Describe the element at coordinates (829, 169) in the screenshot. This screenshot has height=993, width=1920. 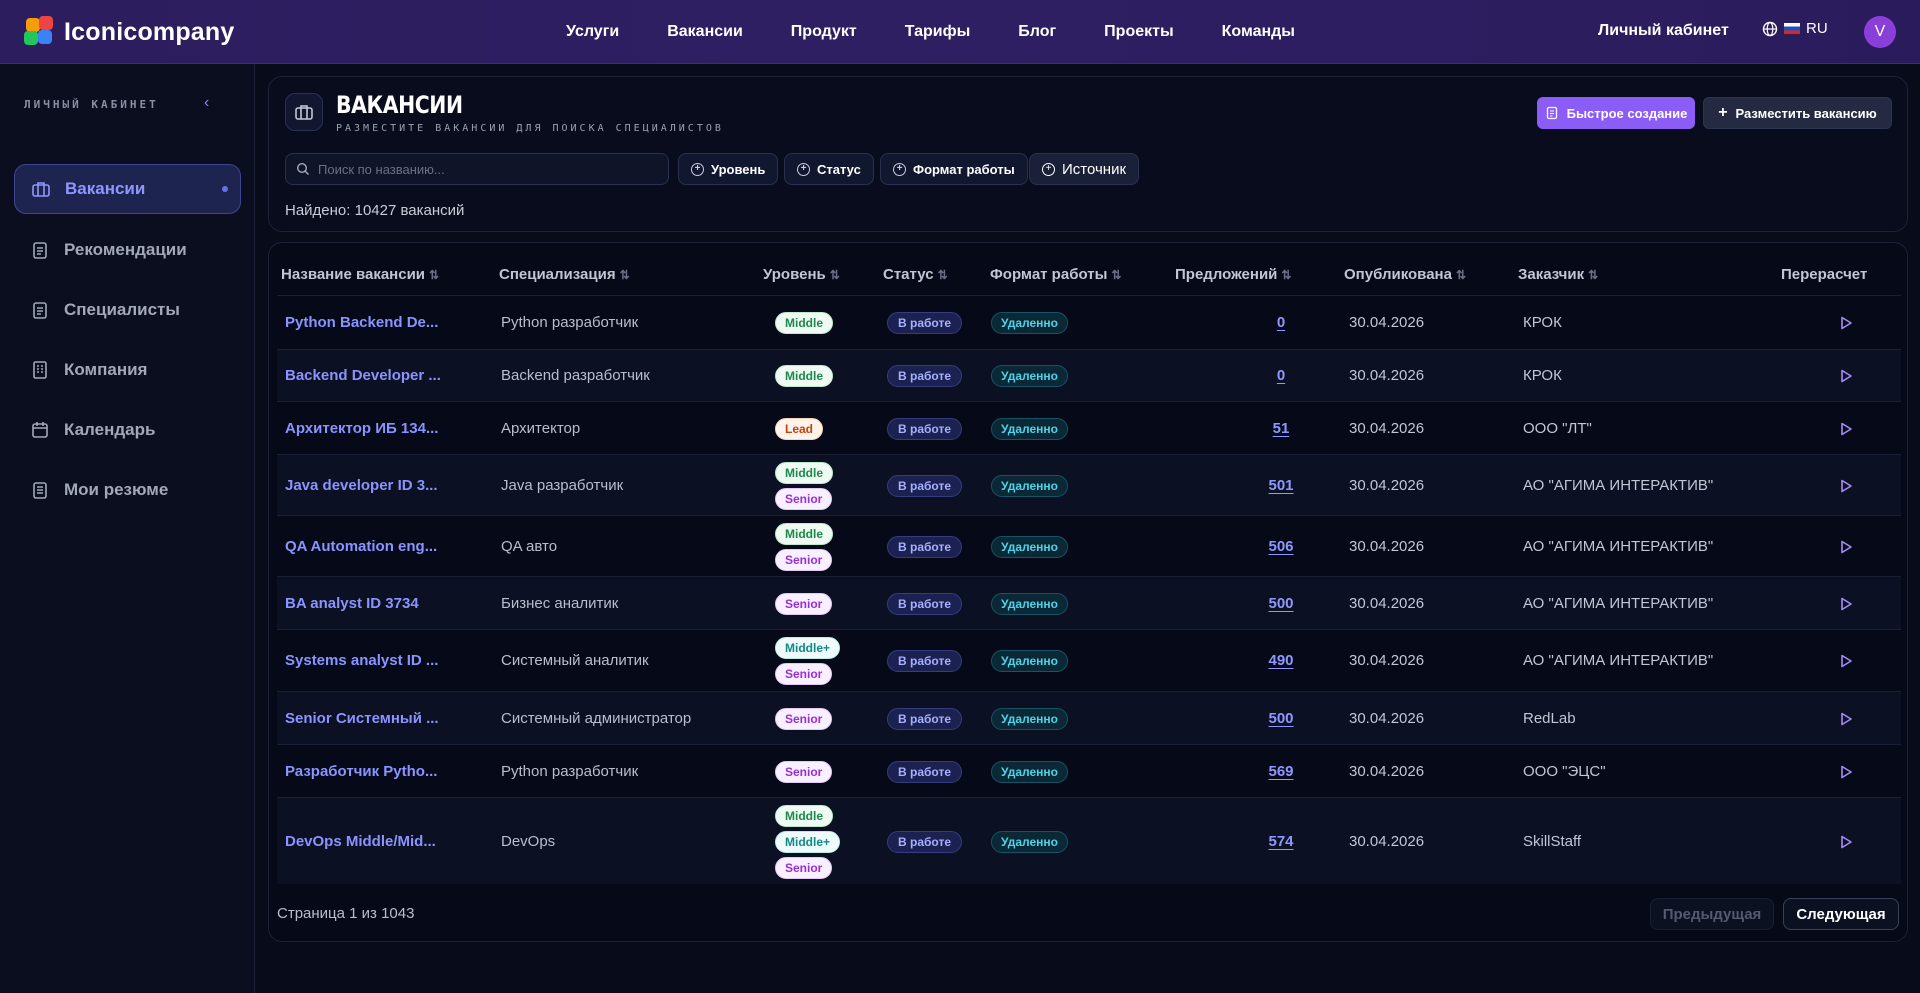
I see `filter-status-button: + Статус` at that location.